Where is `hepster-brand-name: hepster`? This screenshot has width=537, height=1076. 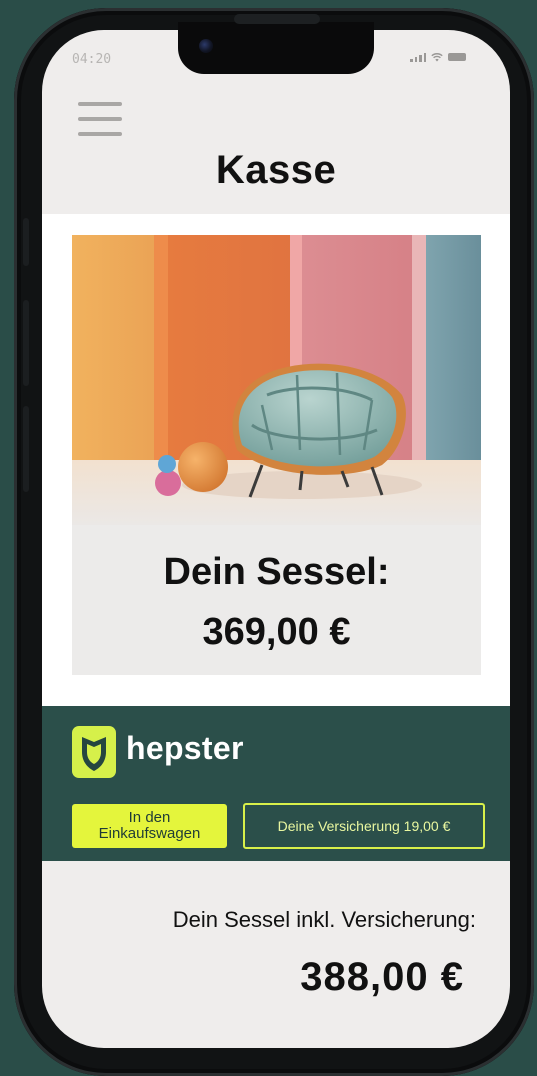
hepster-brand-name: hepster is located at coordinates (185, 748).